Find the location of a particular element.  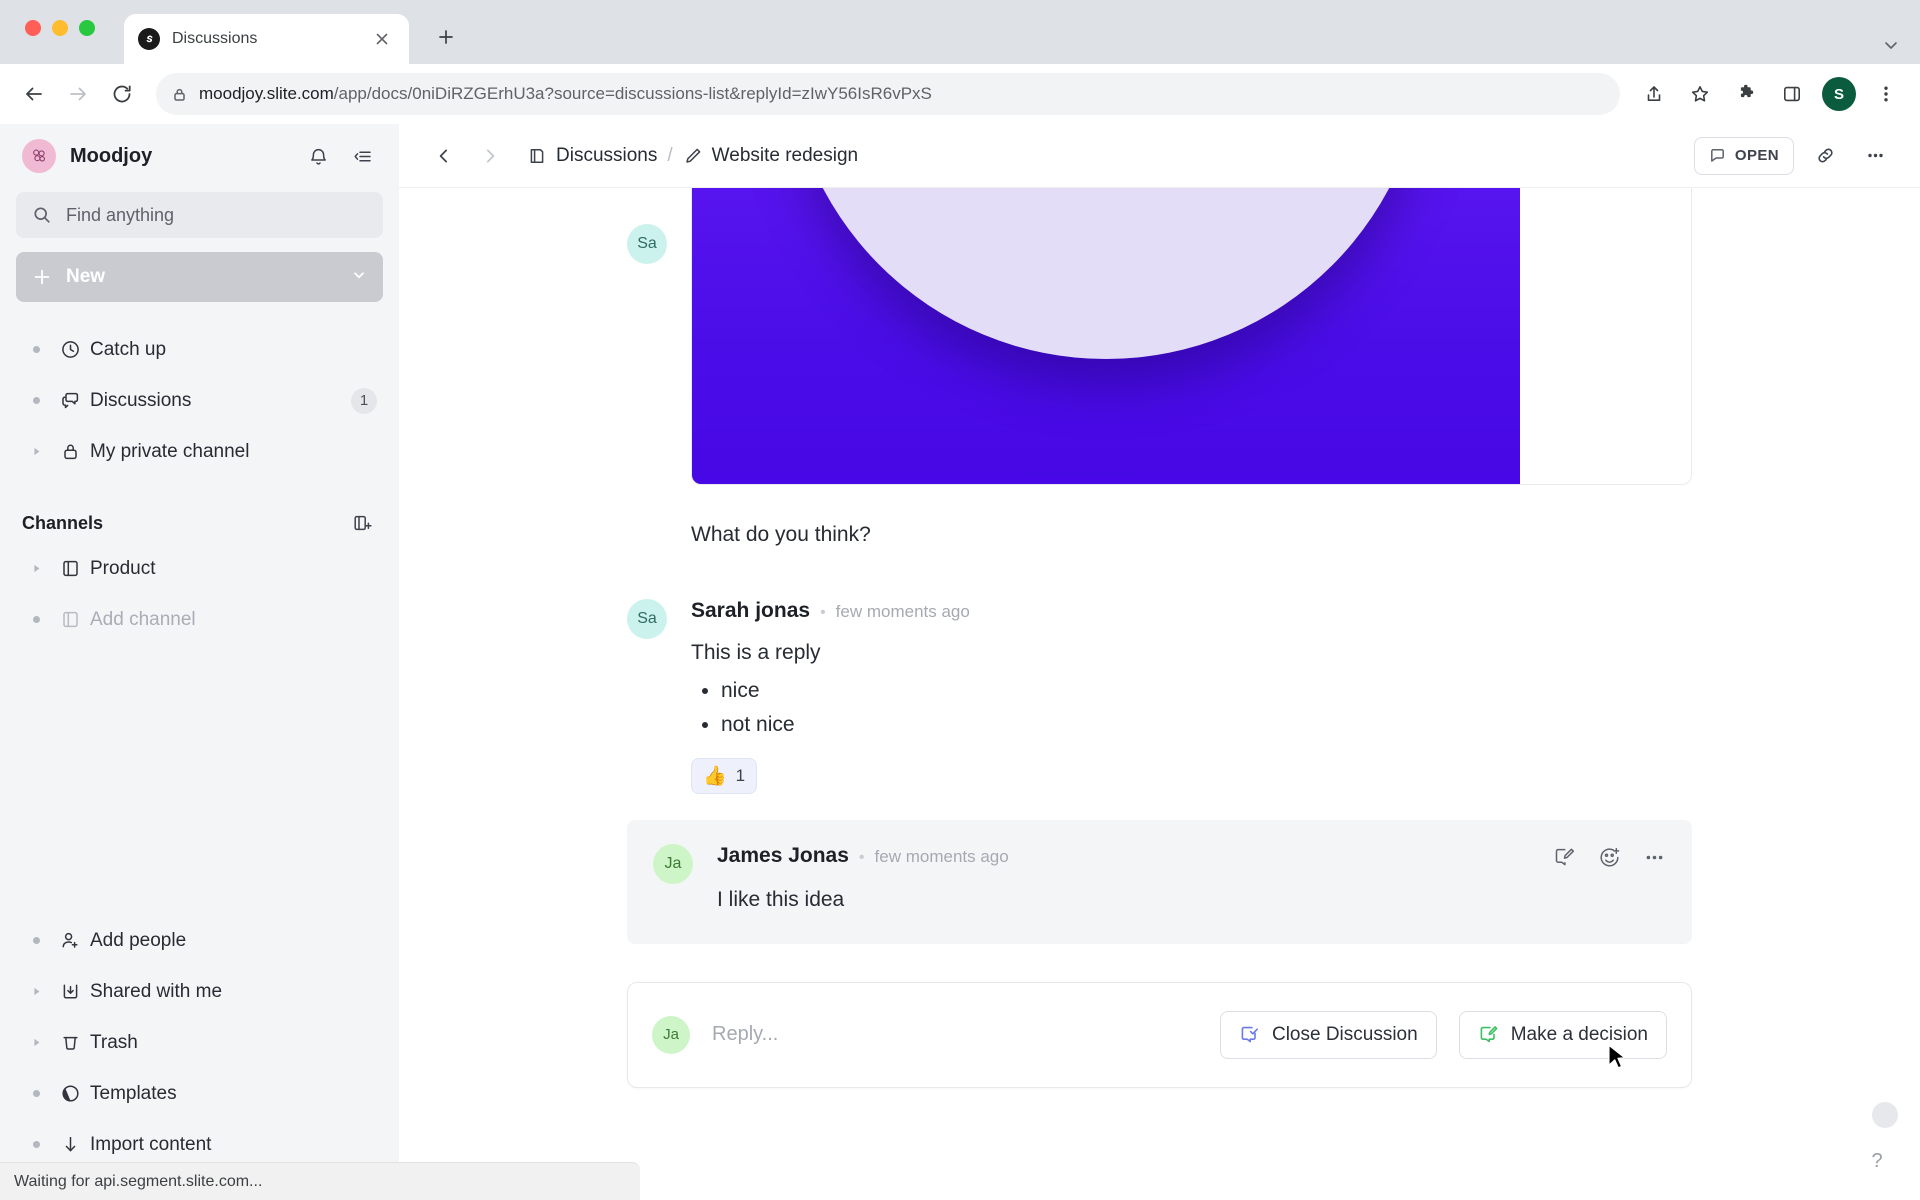

collapse-sidebar-icon is located at coordinates (362, 156).